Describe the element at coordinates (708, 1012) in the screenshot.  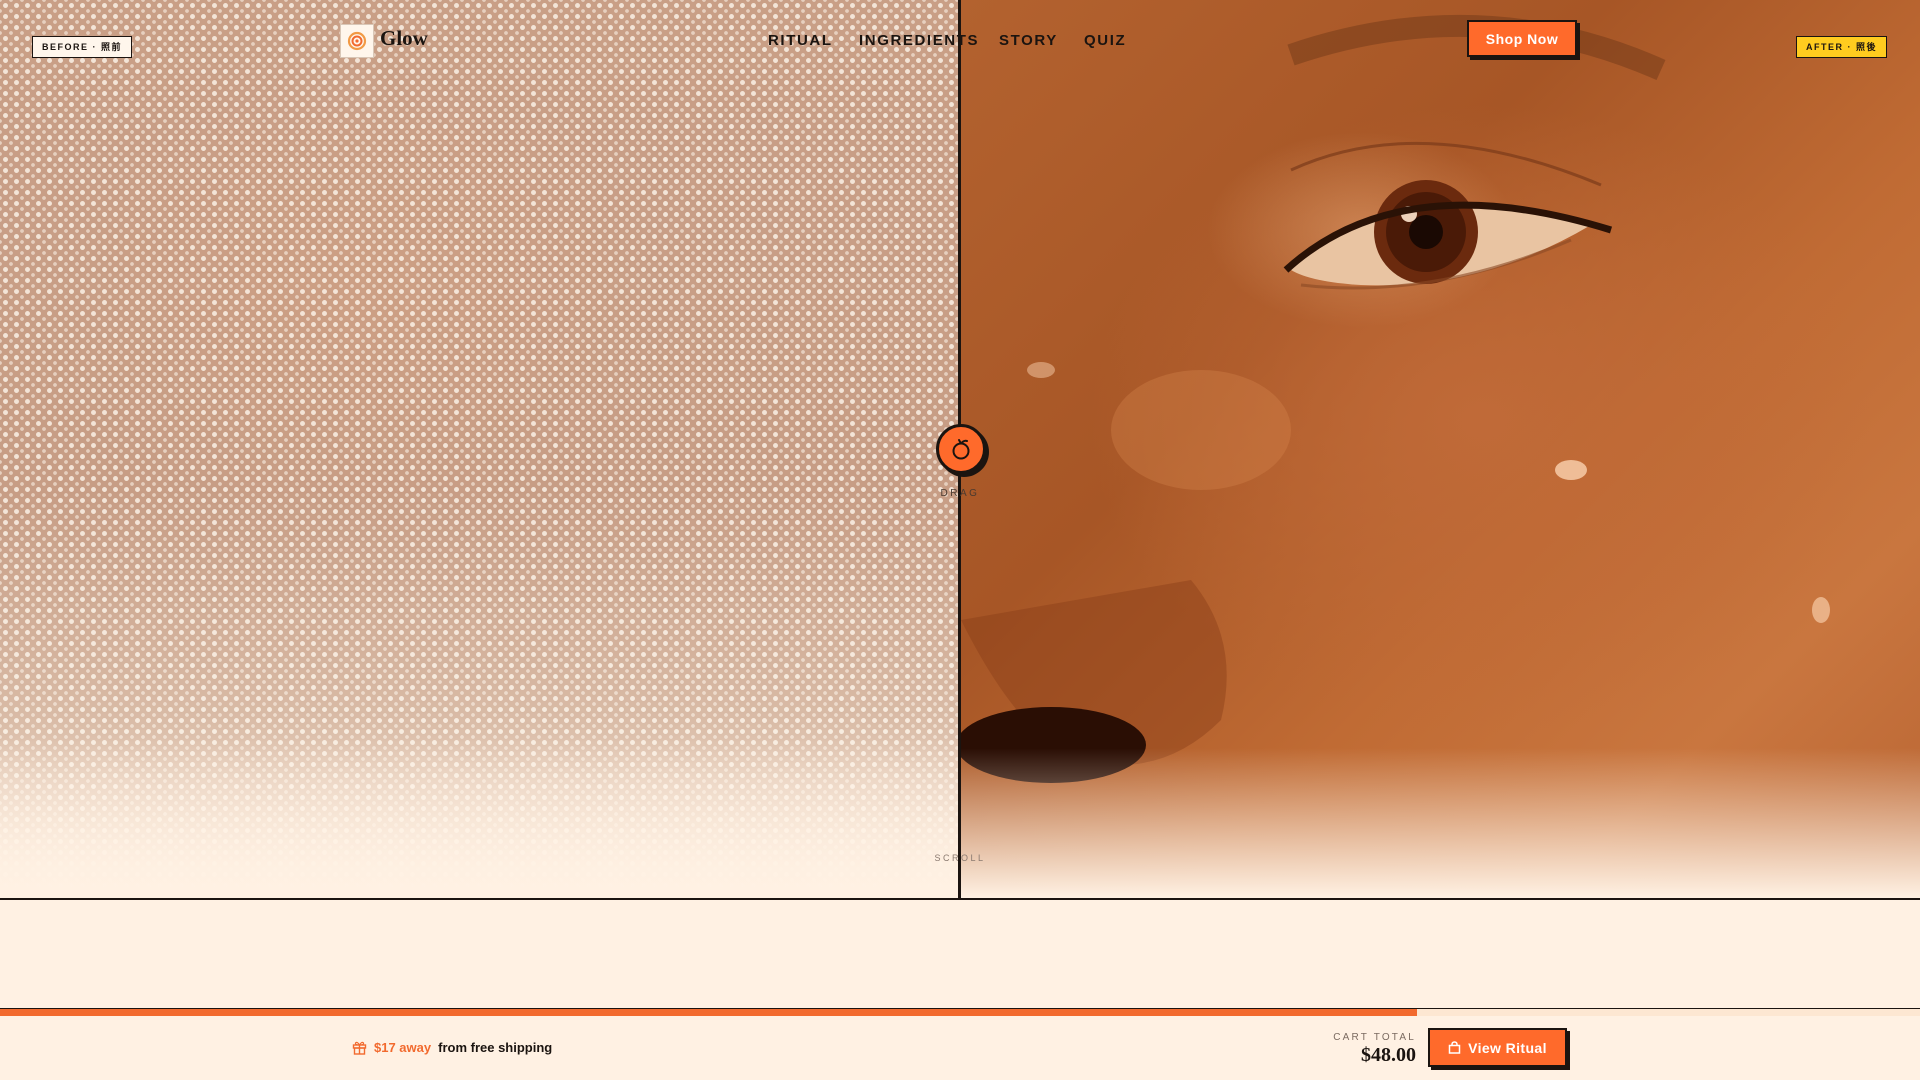
I see `free-shipping-progress-fill` at that location.